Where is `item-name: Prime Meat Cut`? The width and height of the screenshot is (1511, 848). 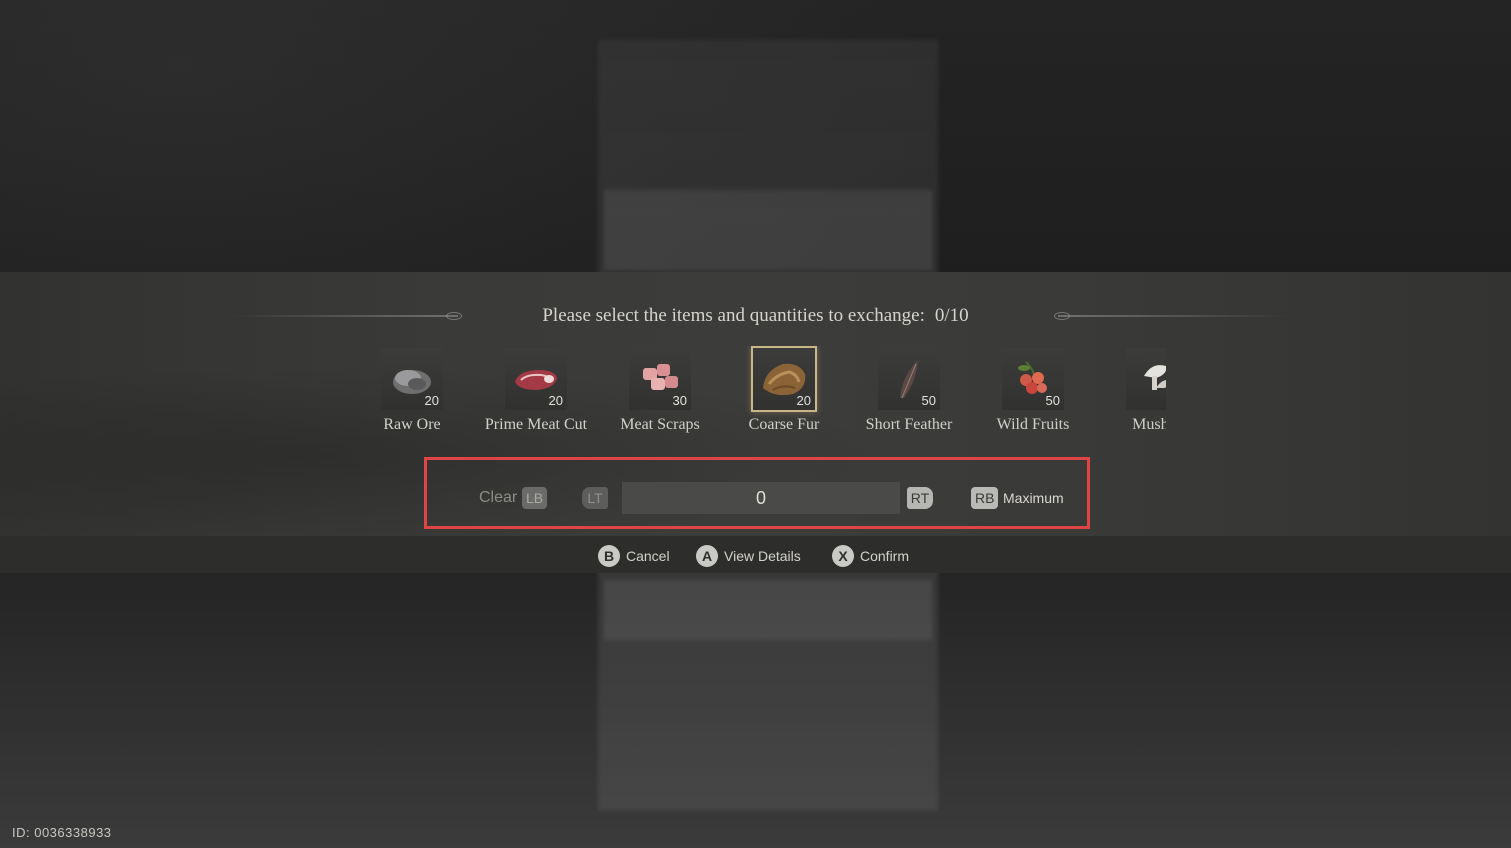
item-name: Prime Meat Cut is located at coordinates (536, 424).